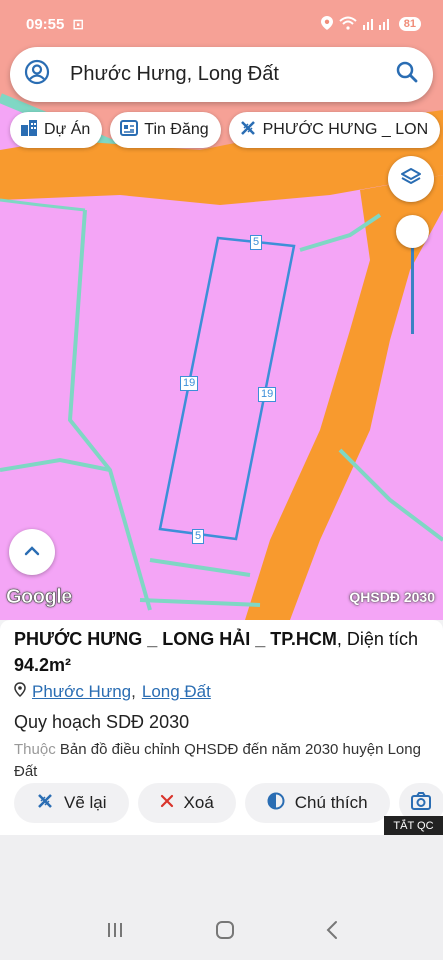 This screenshot has height=960, width=443. What do you see at coordinates (29, 130) in the screenshot?
I see `building-icon` at bounding box center [29, 130].